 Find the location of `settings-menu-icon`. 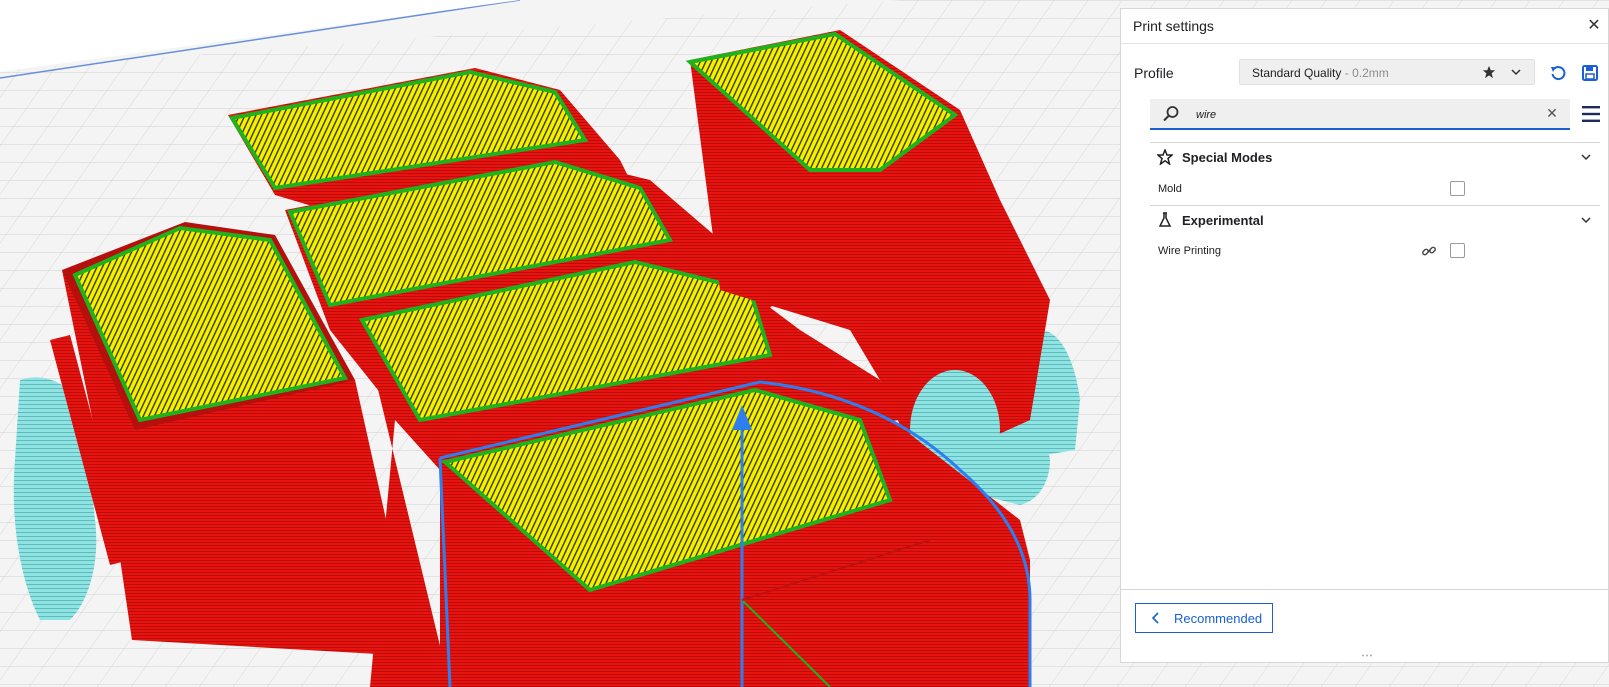

settings-menu-icon is located at coordinates (1591, 114).